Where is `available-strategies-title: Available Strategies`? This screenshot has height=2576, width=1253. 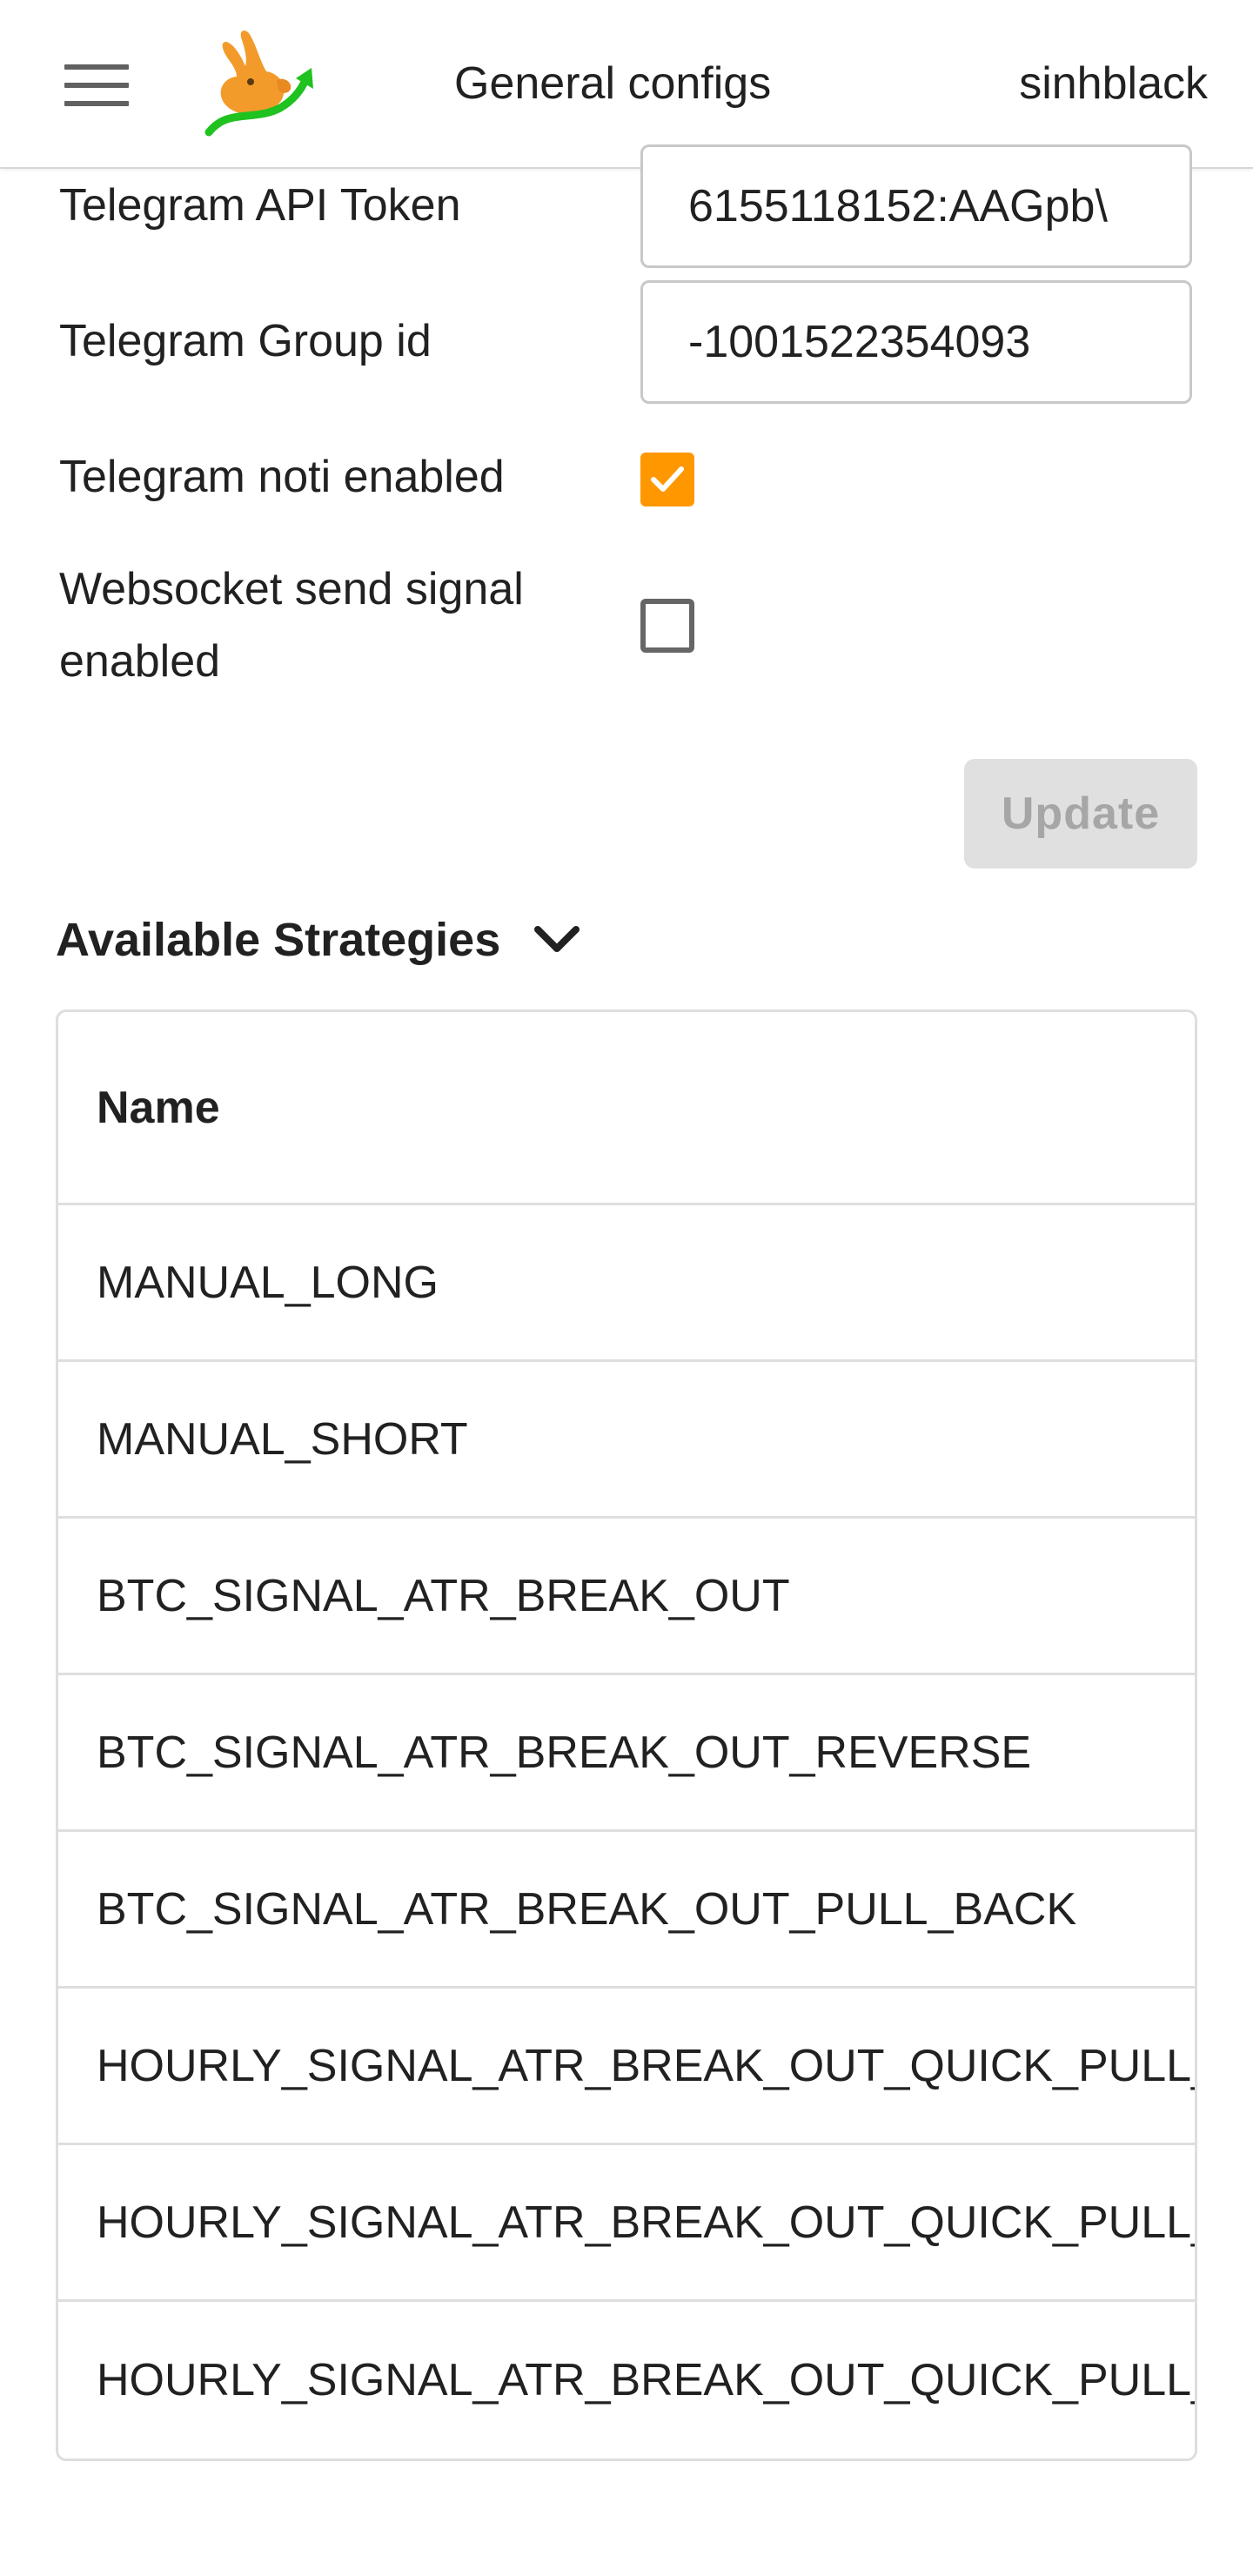
available-strategies-title: Available Strategies is located at coordinates (278, 940).